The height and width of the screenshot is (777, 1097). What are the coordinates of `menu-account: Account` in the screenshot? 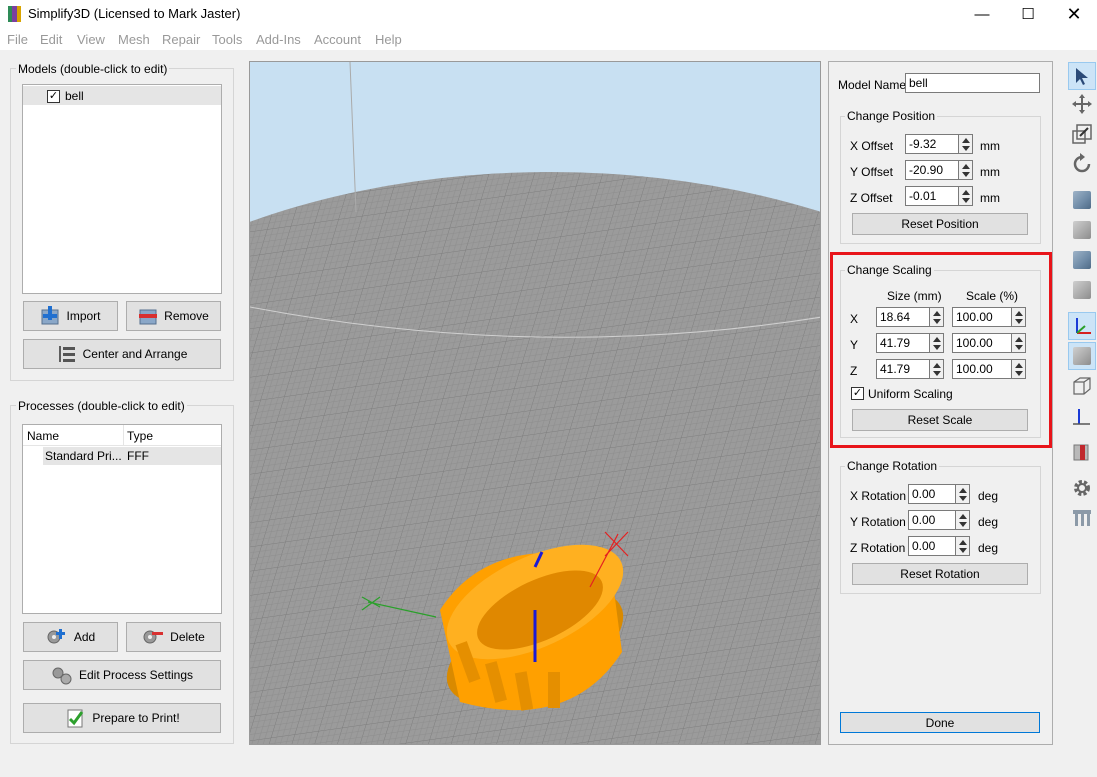 It's located at (337, 39).